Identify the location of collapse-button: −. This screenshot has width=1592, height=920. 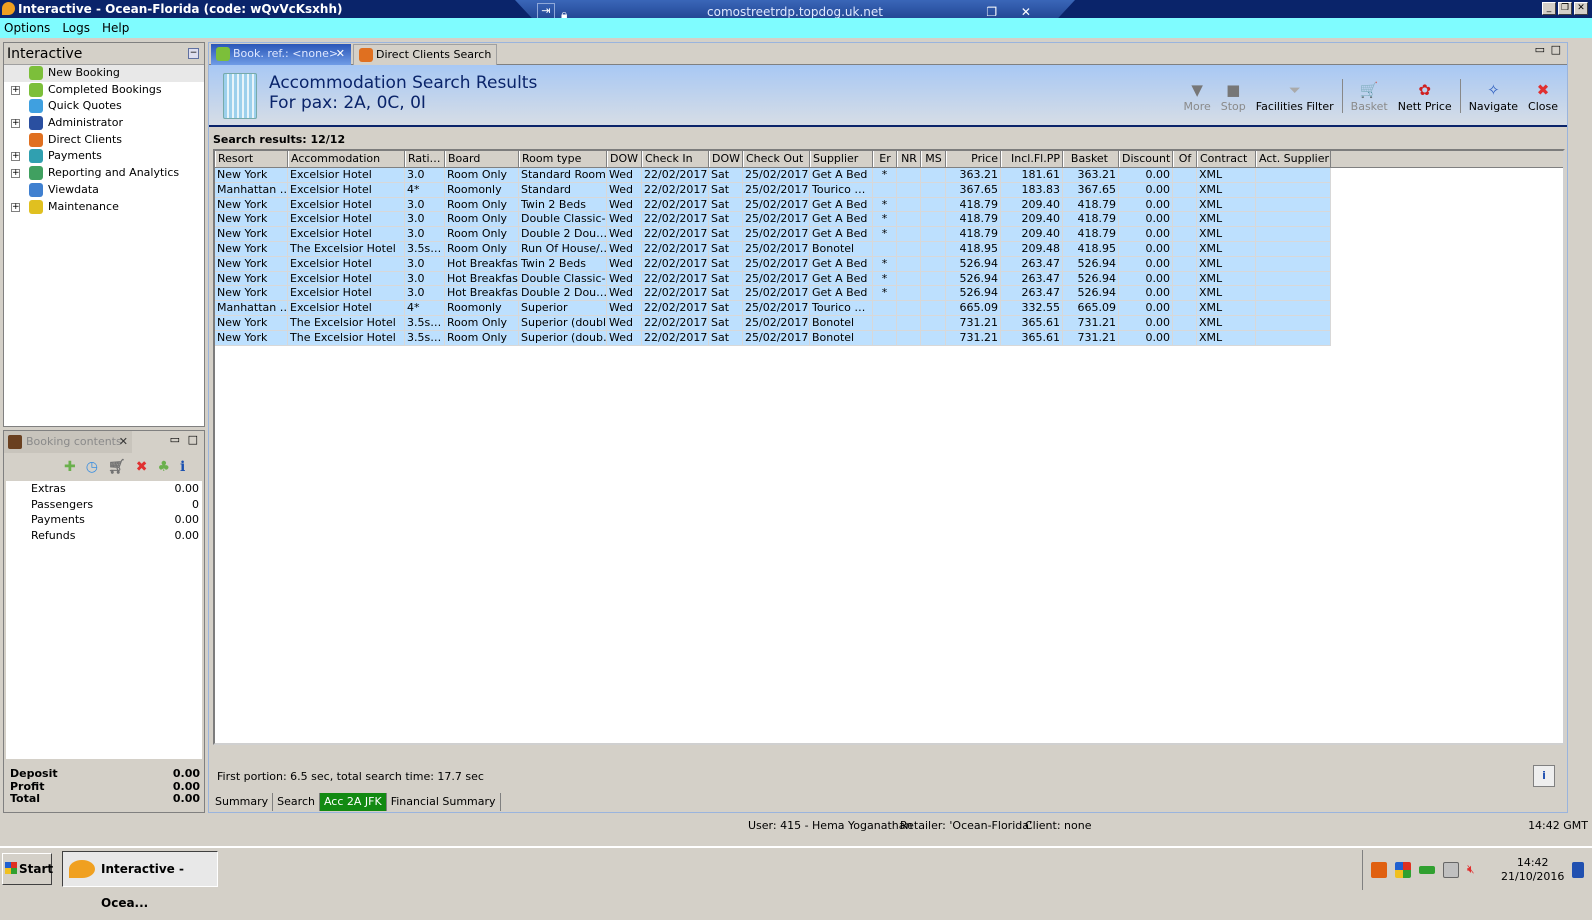
(193, 53).